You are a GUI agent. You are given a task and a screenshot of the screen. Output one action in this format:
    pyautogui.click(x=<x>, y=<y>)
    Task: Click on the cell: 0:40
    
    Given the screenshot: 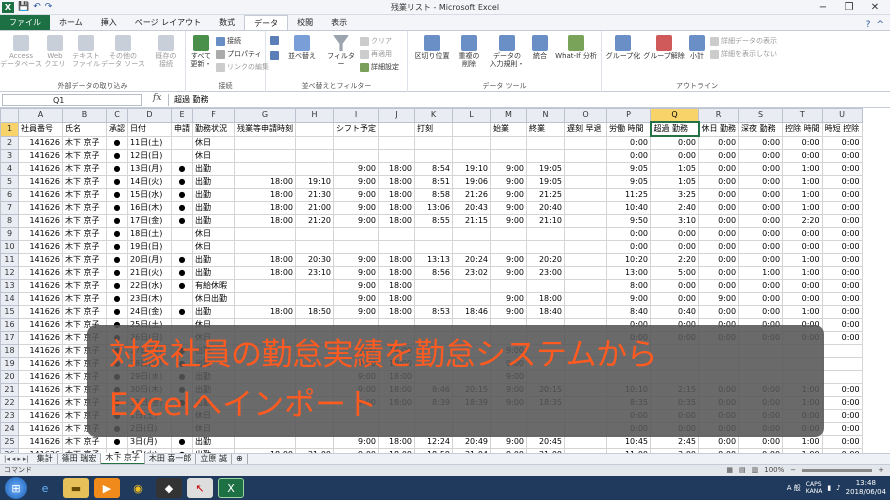 What is the action you would take?
    pyautogui.click(x=674, y=312)
    